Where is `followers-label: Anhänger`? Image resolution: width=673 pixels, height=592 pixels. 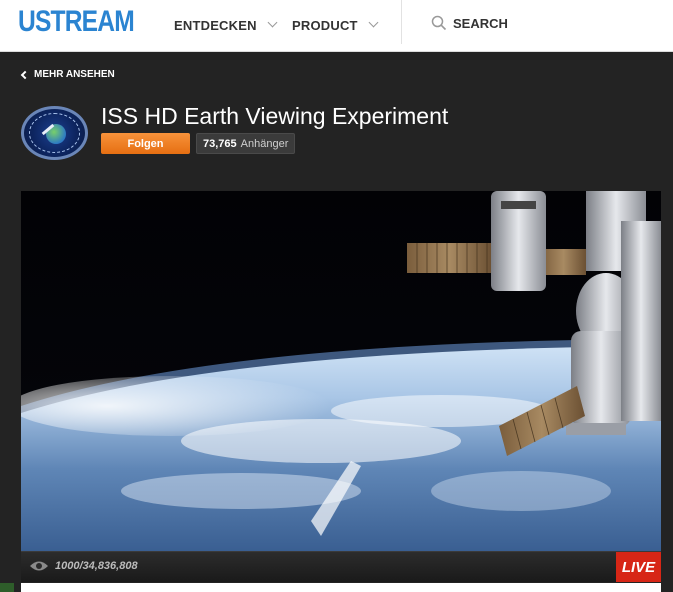 followers-label: Anhänger is located at coordinates (264, 143).